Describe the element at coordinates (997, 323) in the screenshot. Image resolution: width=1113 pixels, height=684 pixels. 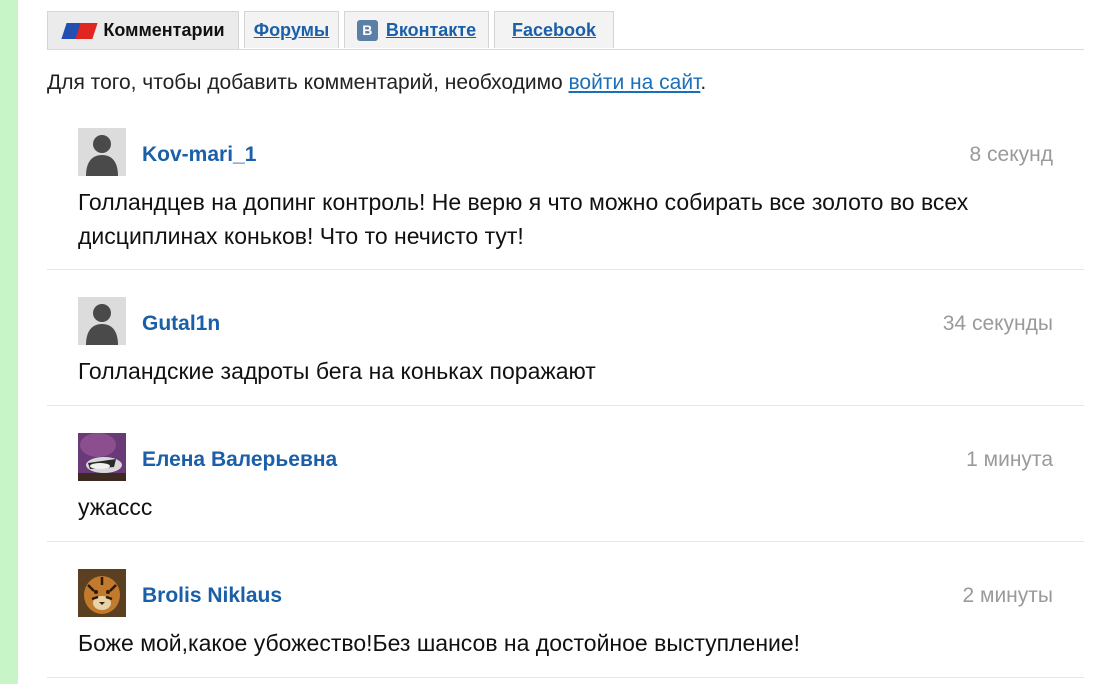
I see `comment-time: 34 секунды` at that location.